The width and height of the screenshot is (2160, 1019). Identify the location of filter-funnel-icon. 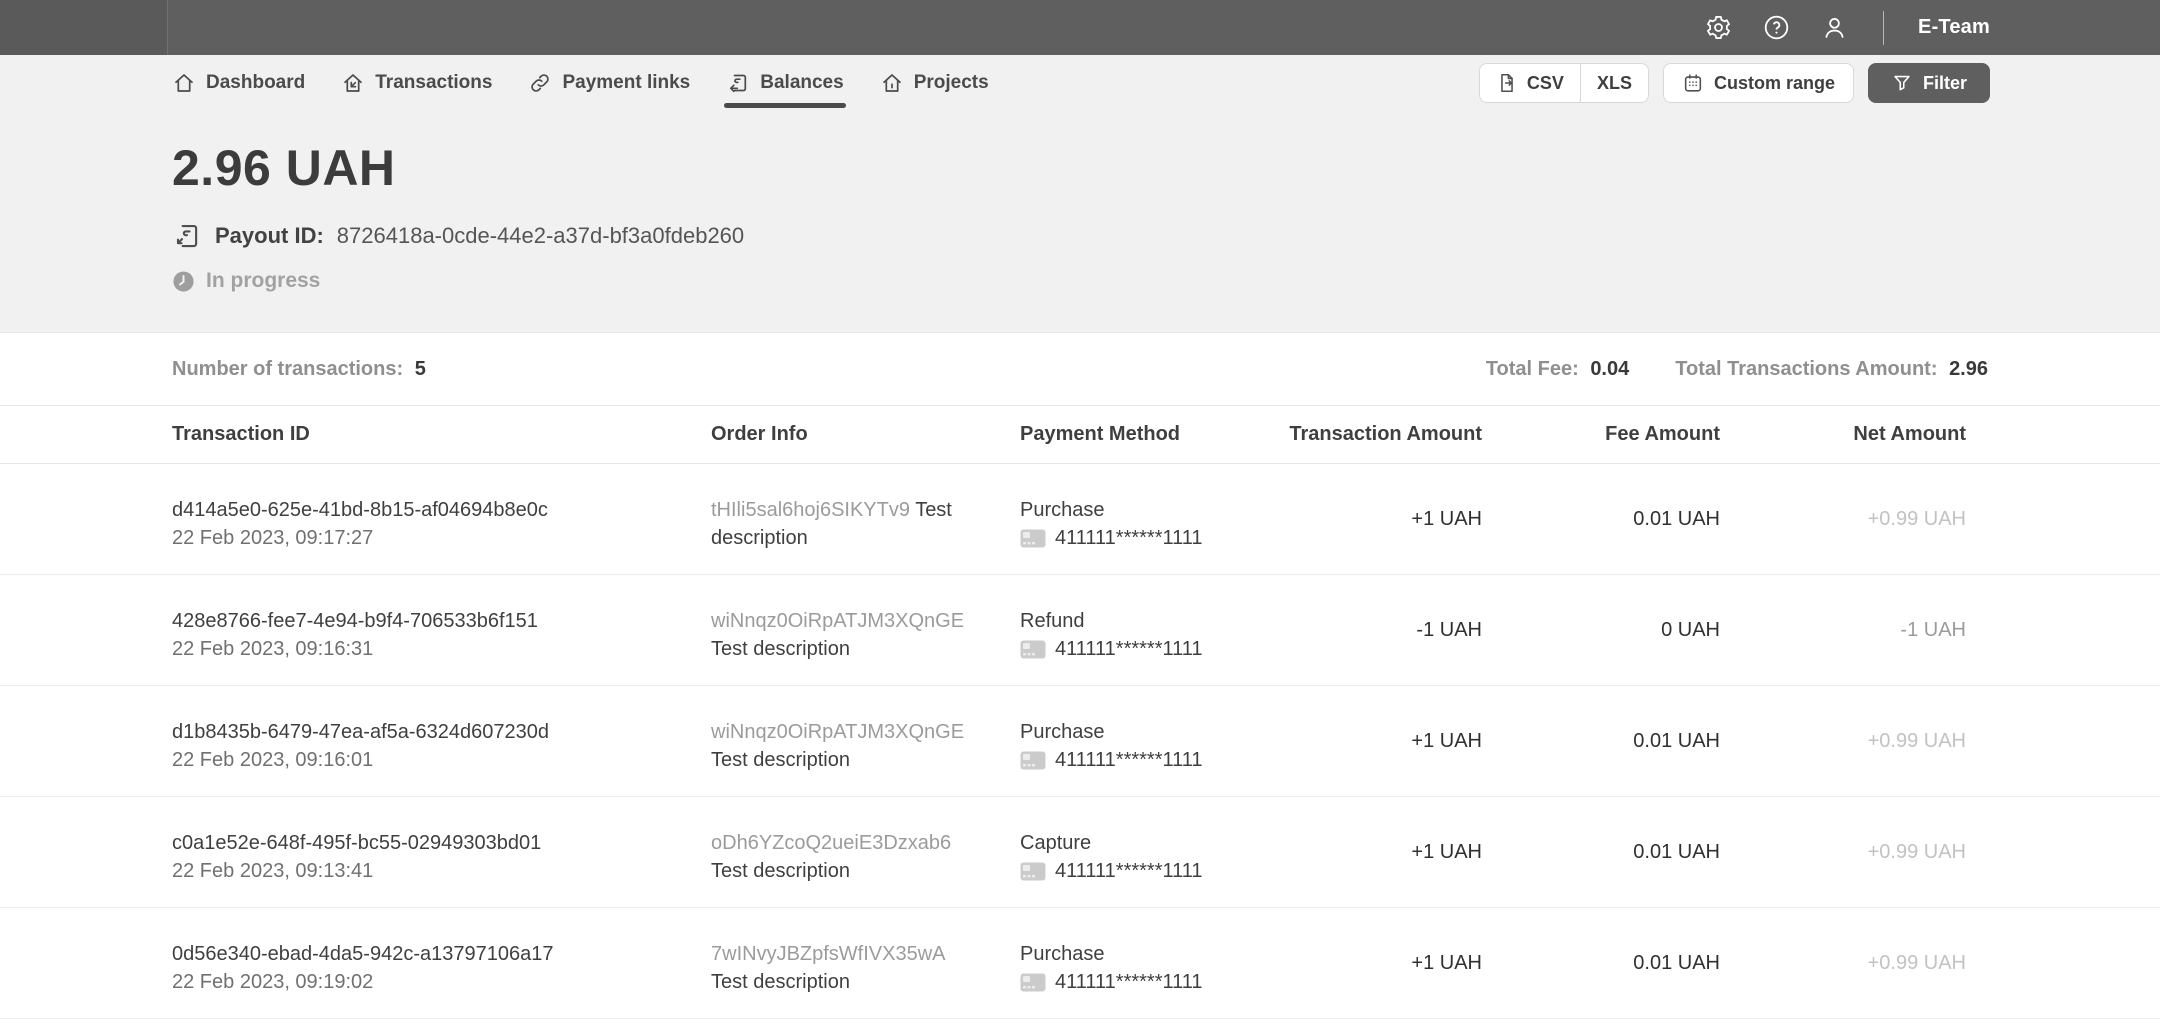
(1902, 83).